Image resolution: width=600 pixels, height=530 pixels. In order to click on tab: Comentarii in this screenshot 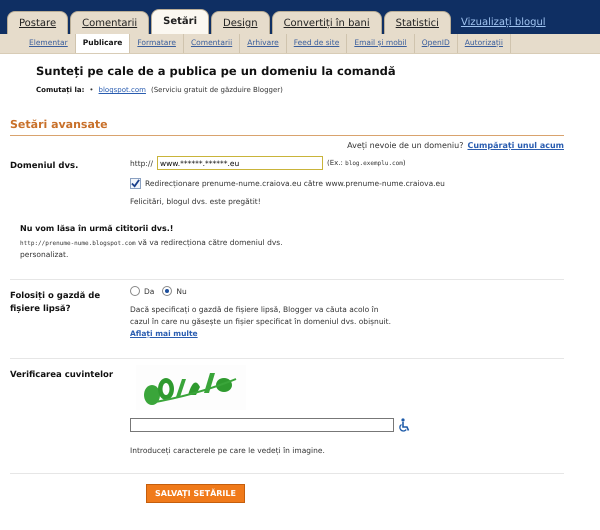, I will do `click(110, 22)`.